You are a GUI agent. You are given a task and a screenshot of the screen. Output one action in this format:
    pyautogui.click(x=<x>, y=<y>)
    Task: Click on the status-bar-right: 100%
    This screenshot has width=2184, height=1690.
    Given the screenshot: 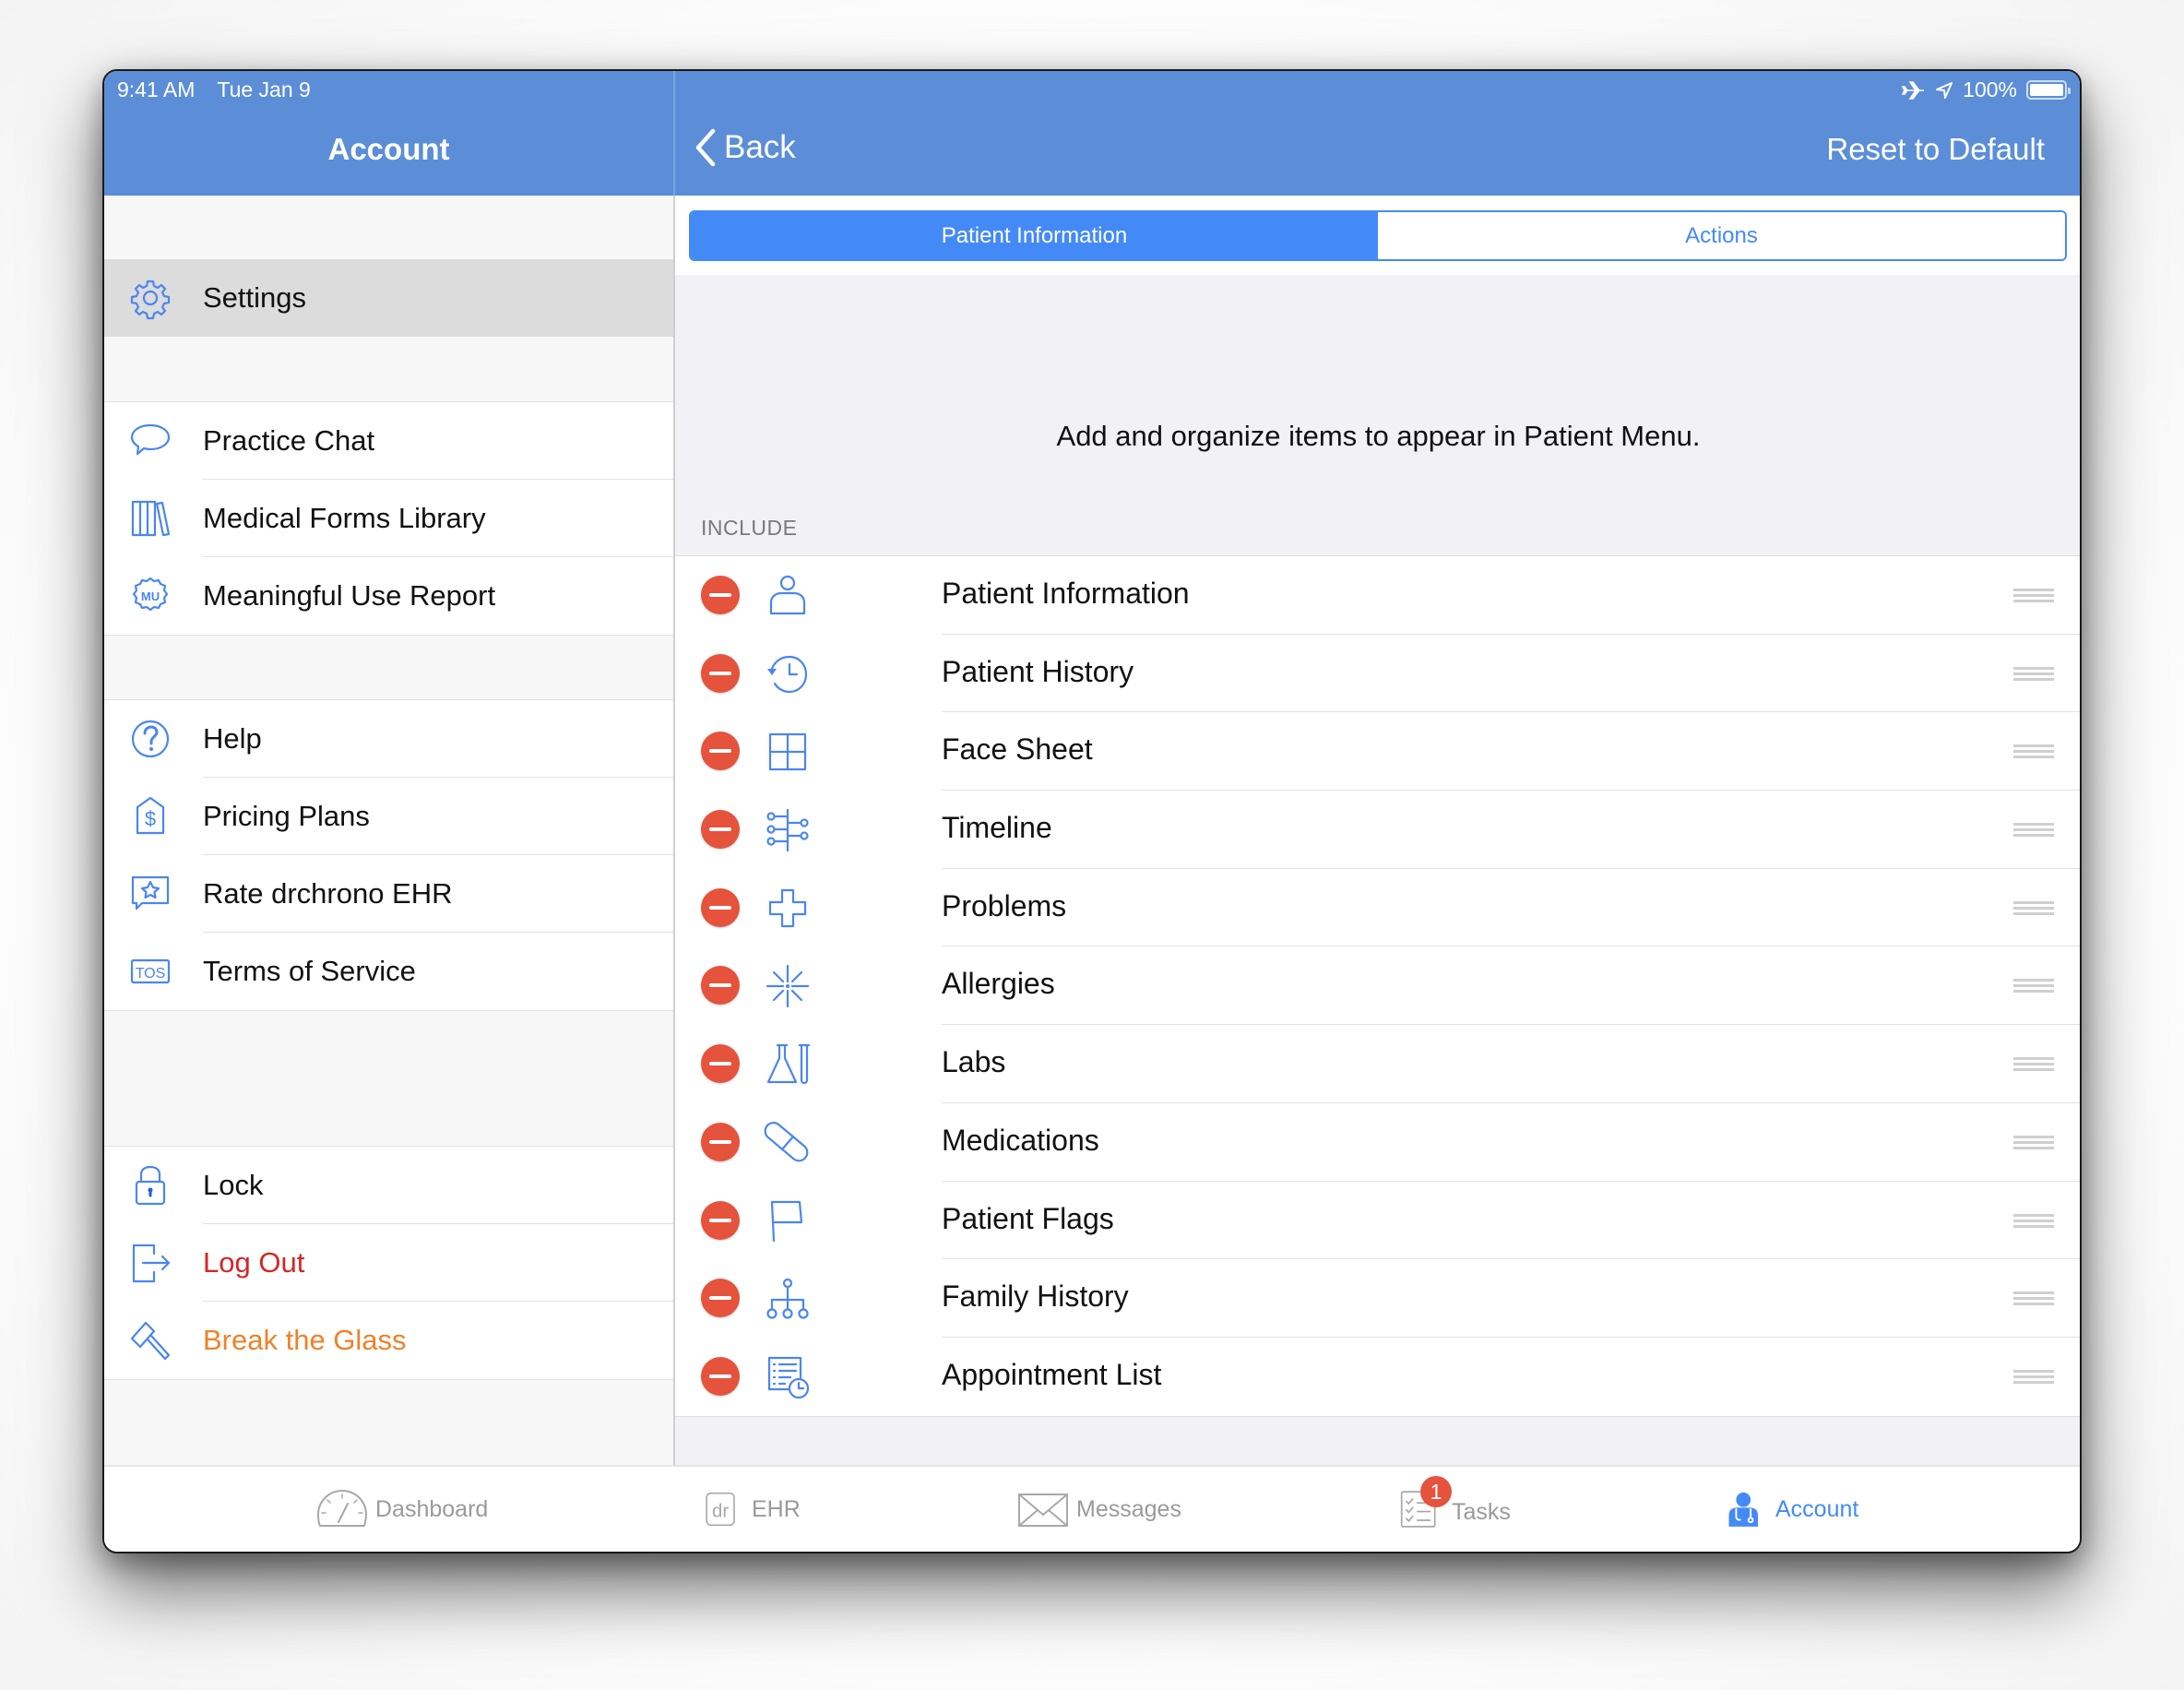 What is the action you would take?
    pyautogui.click(x=1986, y=89)
    